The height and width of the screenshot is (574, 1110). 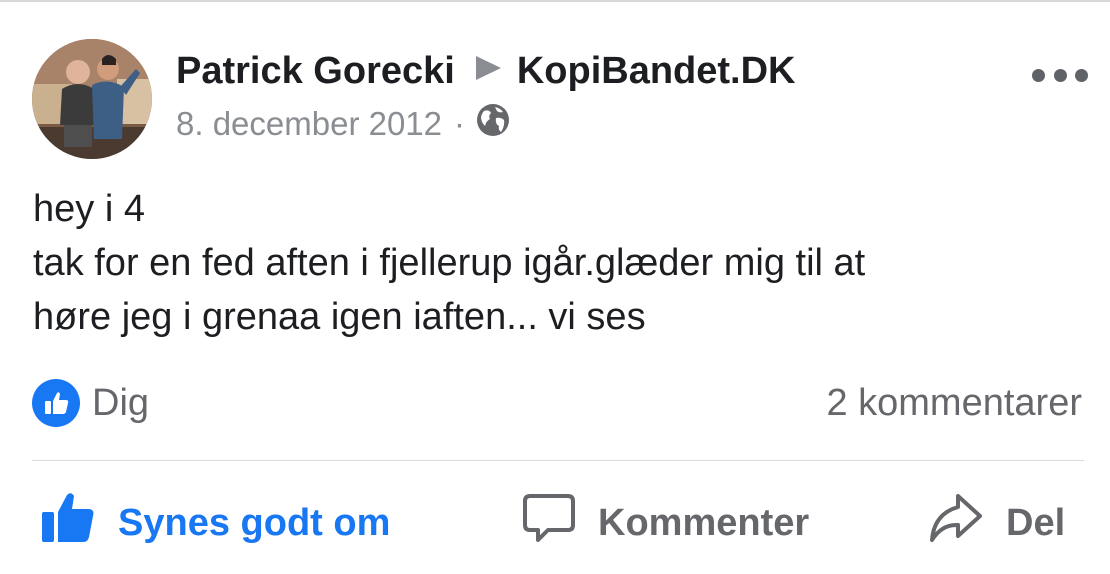 I want to click on share-button: Del, so click(x=996, y=523).